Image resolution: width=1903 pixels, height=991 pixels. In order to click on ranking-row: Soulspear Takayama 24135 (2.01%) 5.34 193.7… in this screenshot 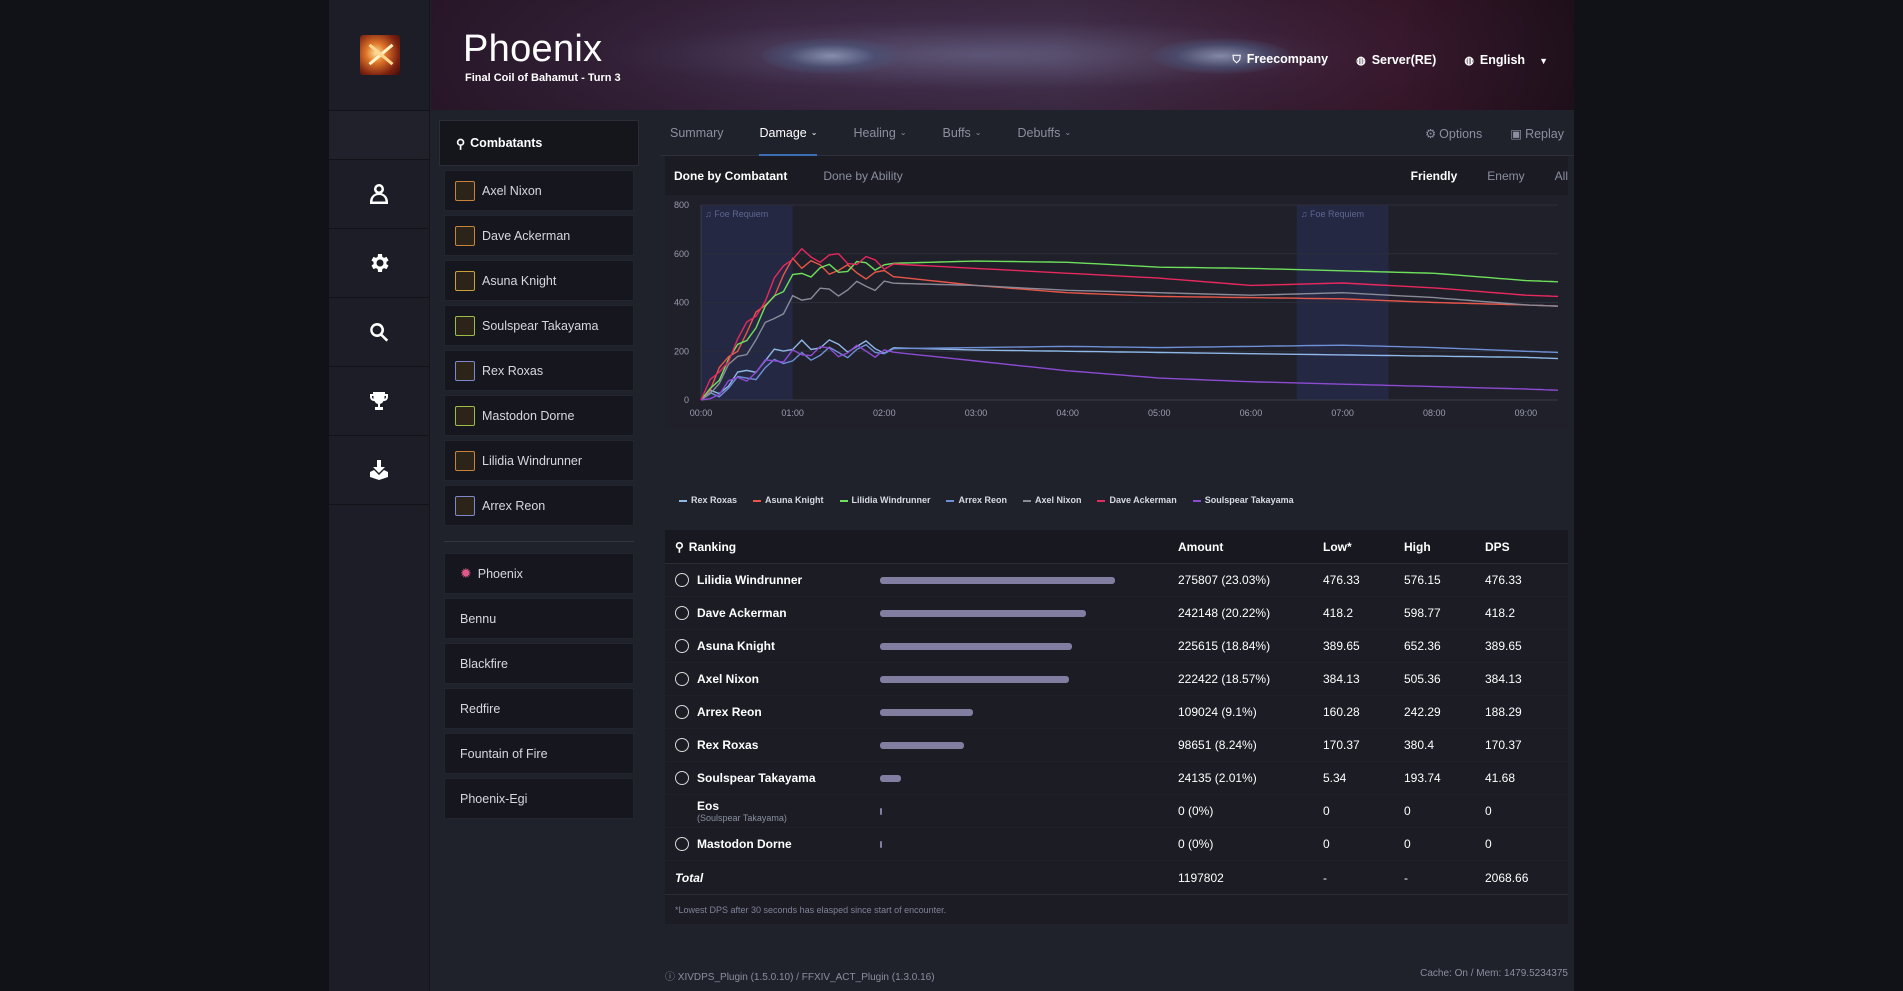, I will do `click(1116, 778)`.